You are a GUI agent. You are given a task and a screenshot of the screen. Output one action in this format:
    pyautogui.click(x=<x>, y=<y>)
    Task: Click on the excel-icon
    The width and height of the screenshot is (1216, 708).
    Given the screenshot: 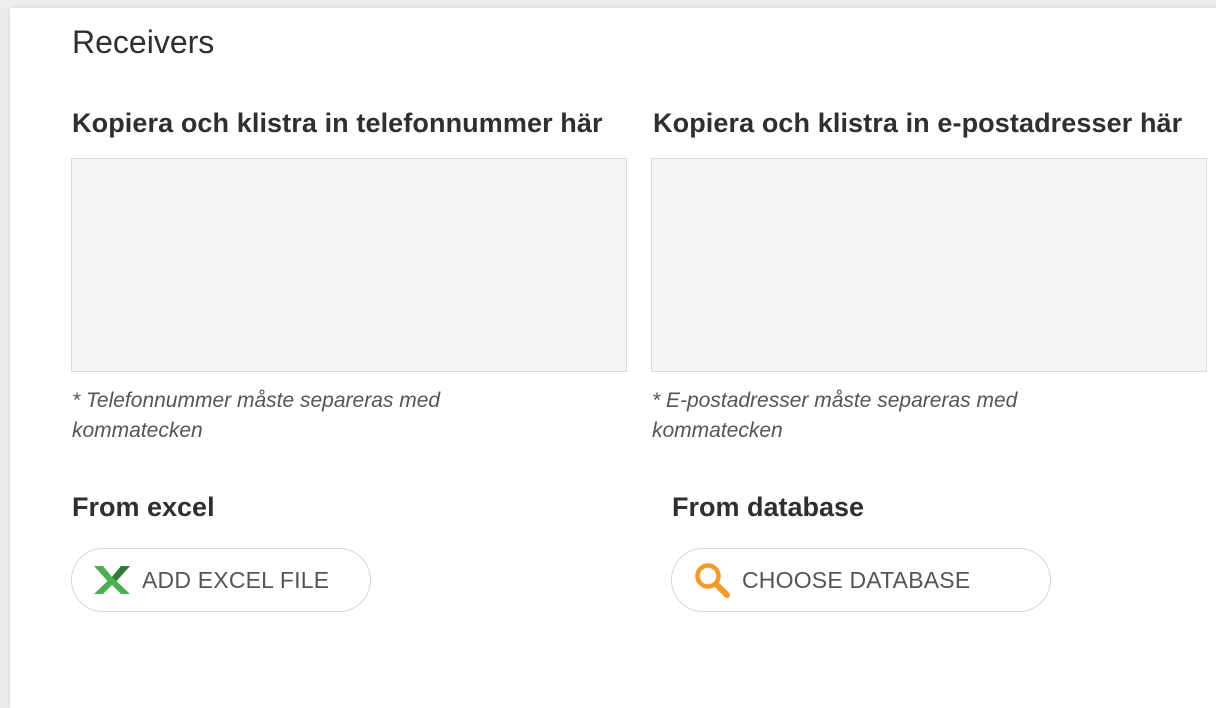 What is the action you would take?
    pyautogui.click(x=112, y=580)
    